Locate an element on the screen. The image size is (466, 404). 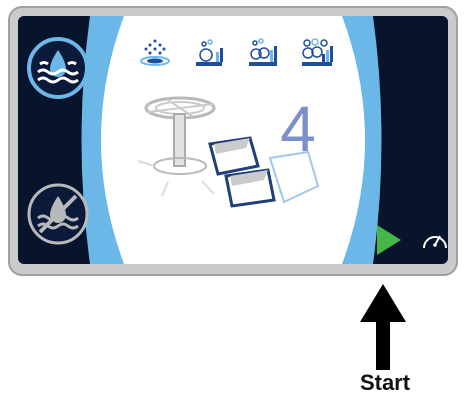
program-bubbles-medium-button is located at coordinates (263, 53).